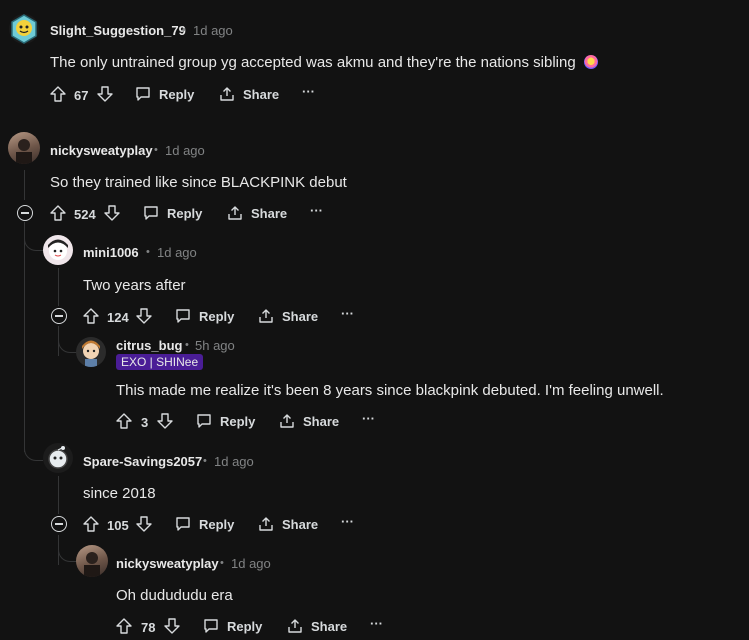  What do you see at coordinates (160, 362) in the screenshot?
I see `user-flair: EXO | SHINee` at bounding box center [160, 362].